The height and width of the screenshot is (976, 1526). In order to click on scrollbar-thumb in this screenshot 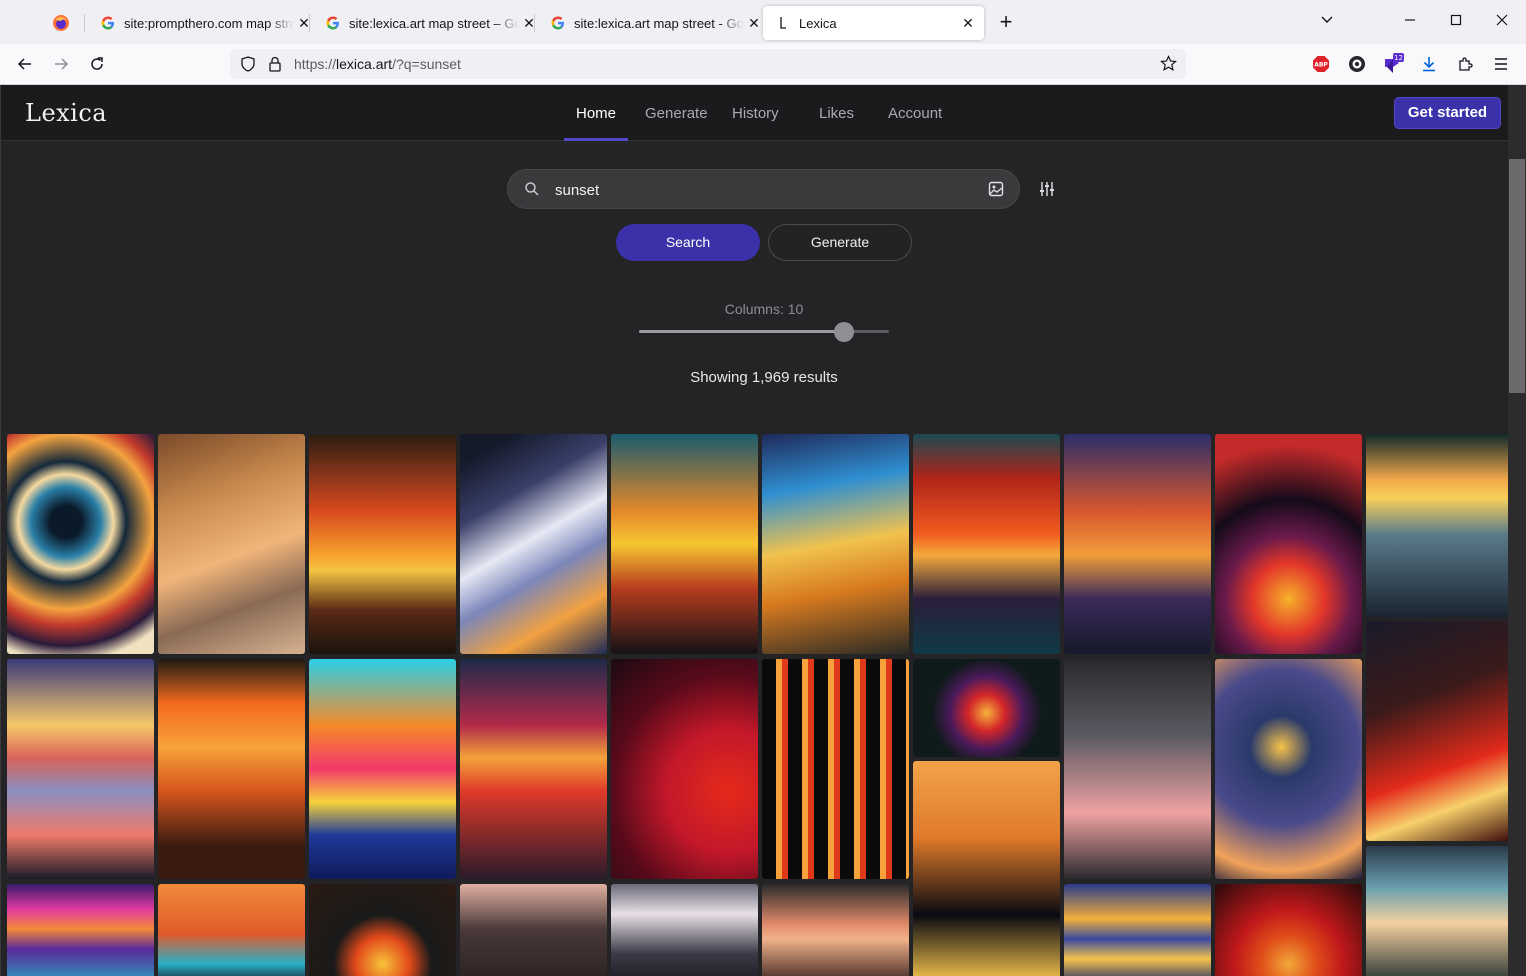, I will do `click(1517, 276)`.